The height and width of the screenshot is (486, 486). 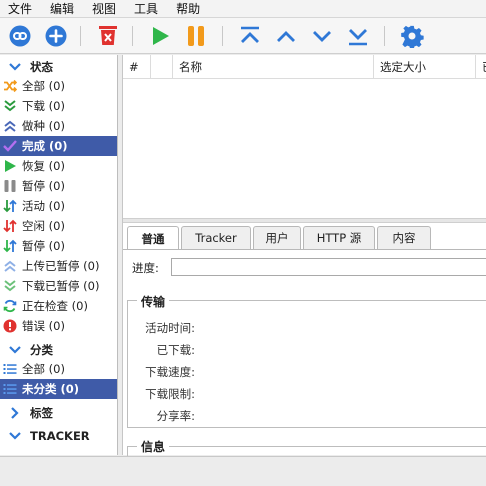 I want to click on move-bottom-button, so click(x=358, y=36).